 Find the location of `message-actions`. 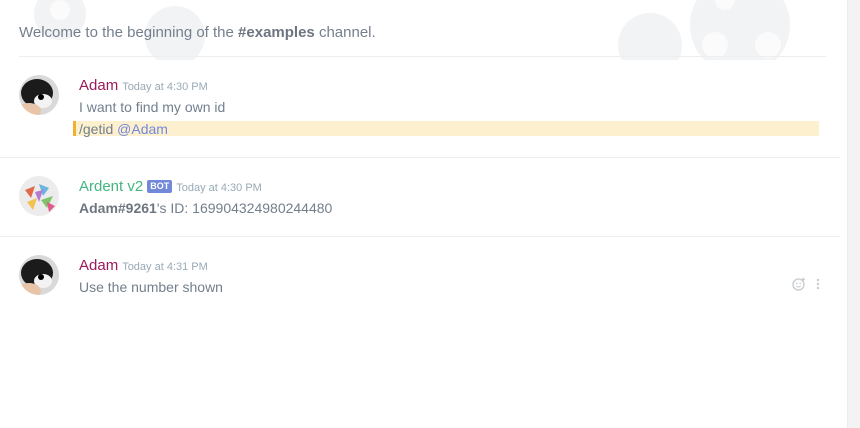

message-actions is located at coordinates (806, 284).